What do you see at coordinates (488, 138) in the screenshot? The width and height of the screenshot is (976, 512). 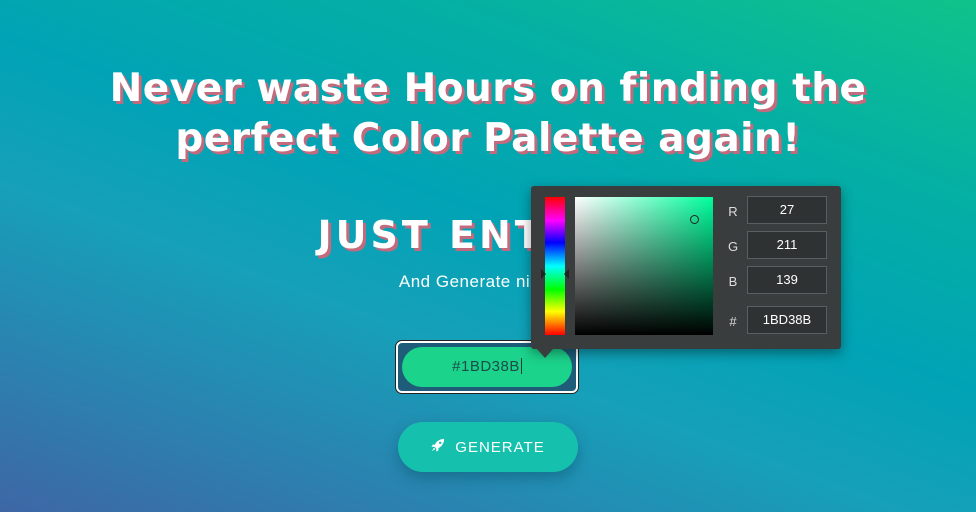 I see `headline-line-2: perfect Color Palette again!` at bounding box center [488, 138].